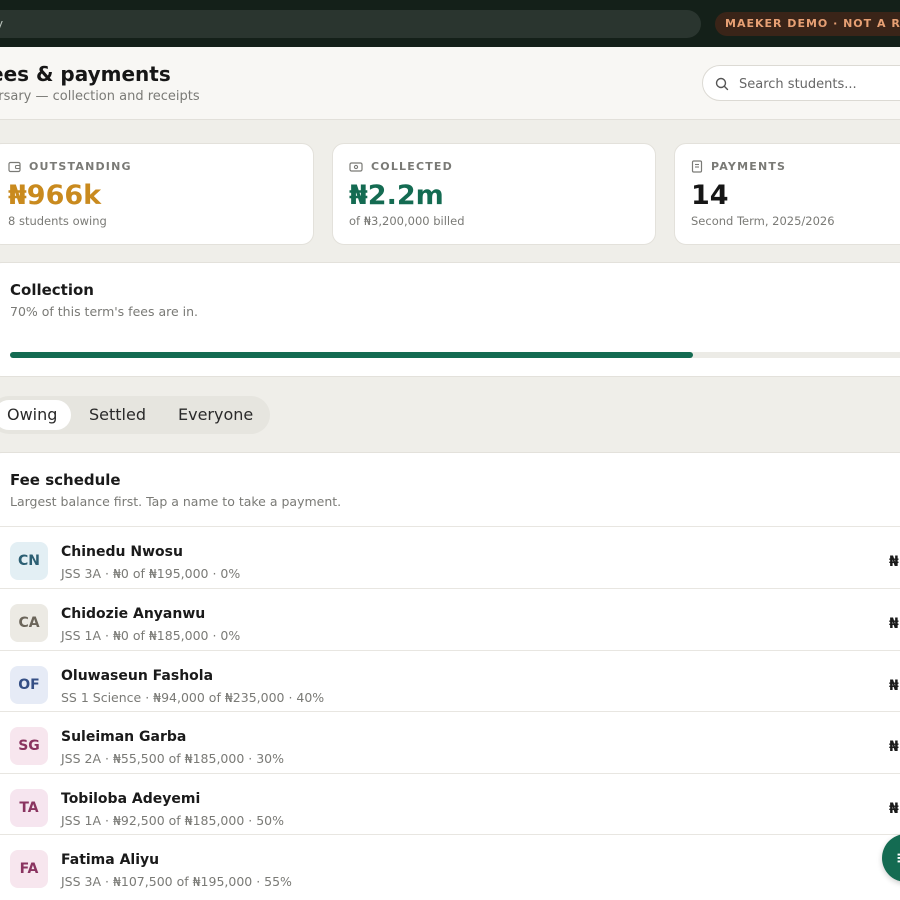 This screenshot has width=900, height=900. I want to click on tab-owing: Owing, so click(36, 415).